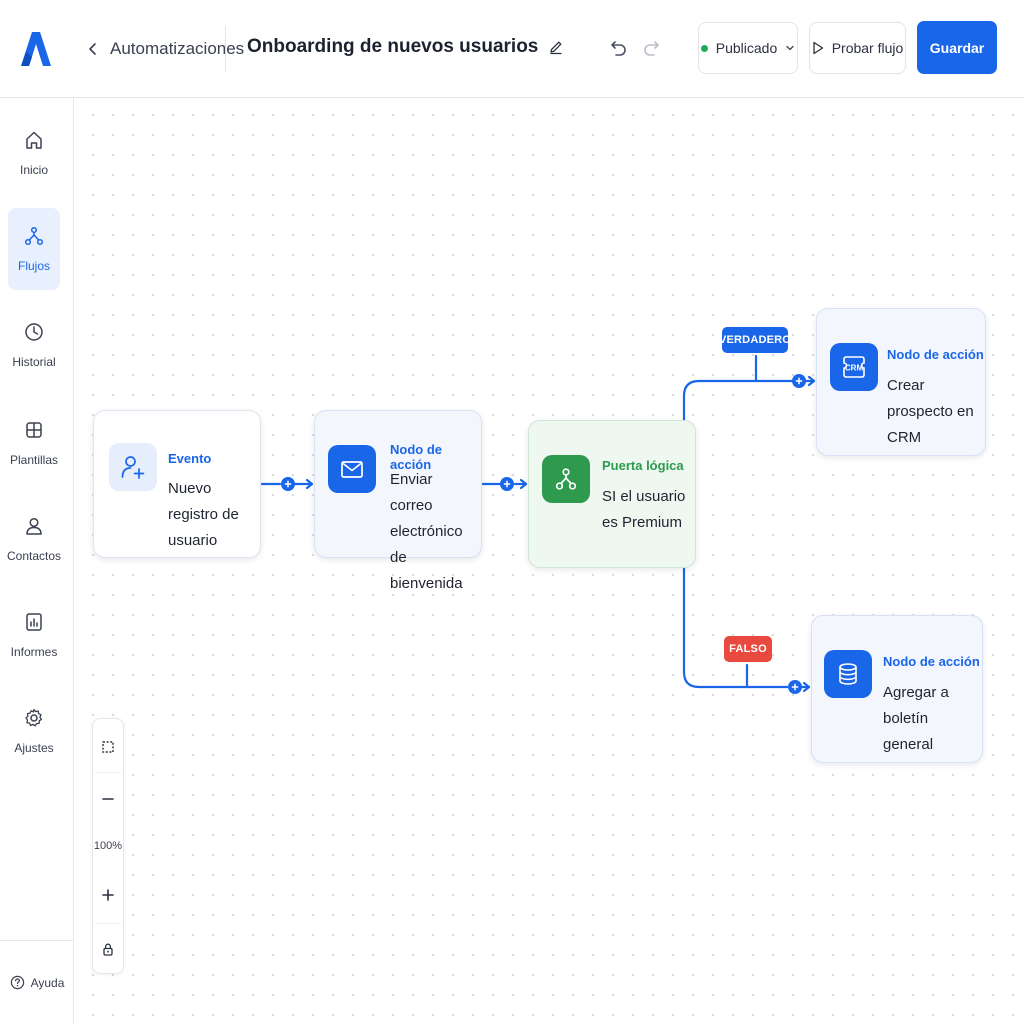 Image resolution: width=1024 pixels, height=1024 pixels. Describe the element at coordinates (34, 362) in the screenshot. I see `sidebar-item-label: Historial` at that location.